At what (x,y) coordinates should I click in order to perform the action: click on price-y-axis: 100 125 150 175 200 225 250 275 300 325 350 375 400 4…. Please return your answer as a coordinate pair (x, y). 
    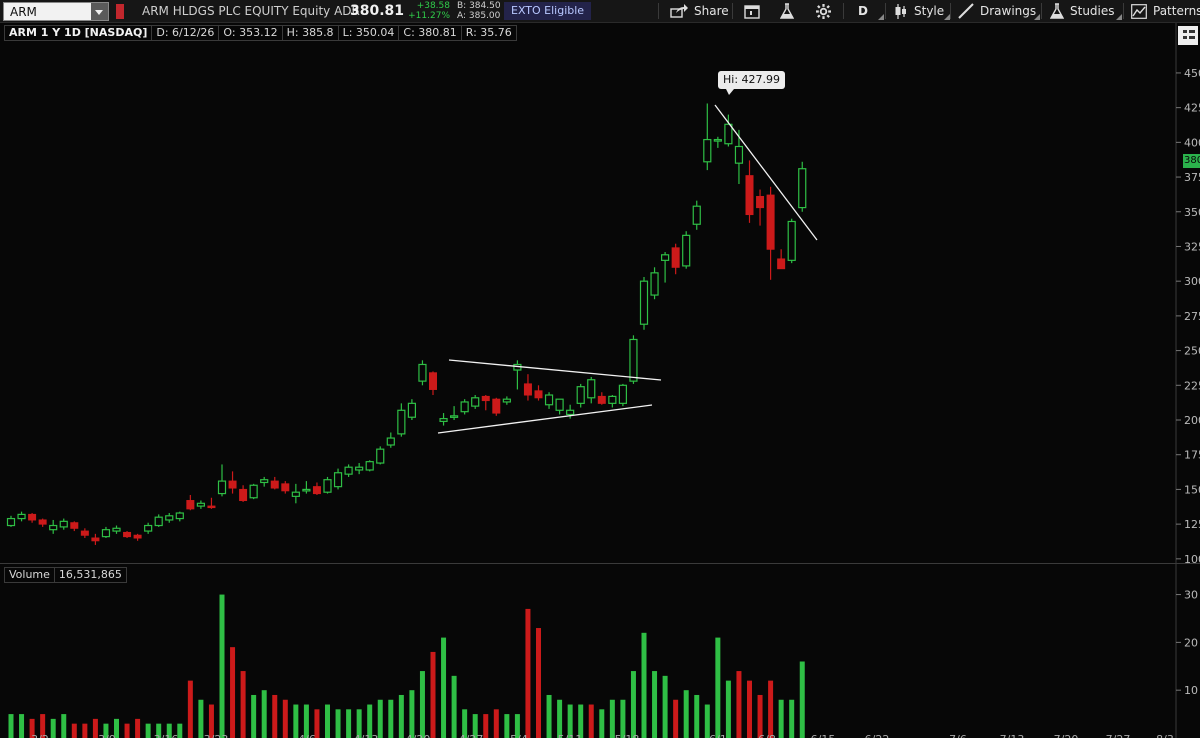
    Looking at the image, I should click on (1188, 315).